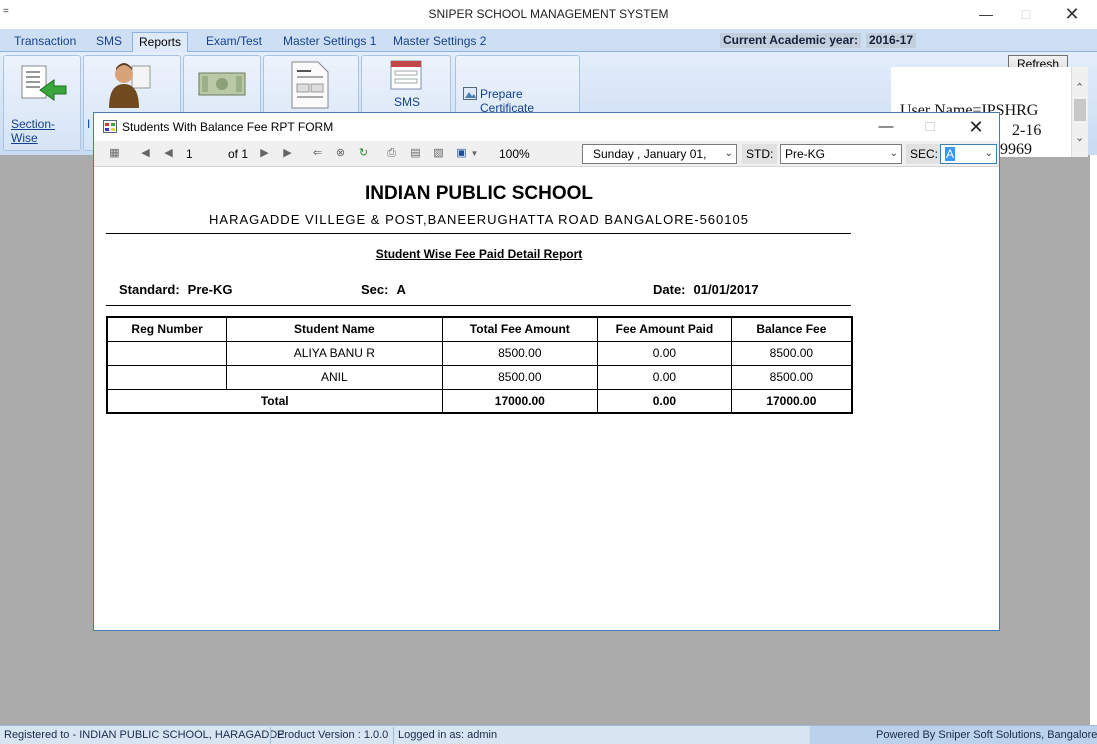 The width and height of the screenshot is (1097, 744). Describe the element at coordinates (438, 153) in the screenshot. I see `page-setup-icon: ▧` at that location.